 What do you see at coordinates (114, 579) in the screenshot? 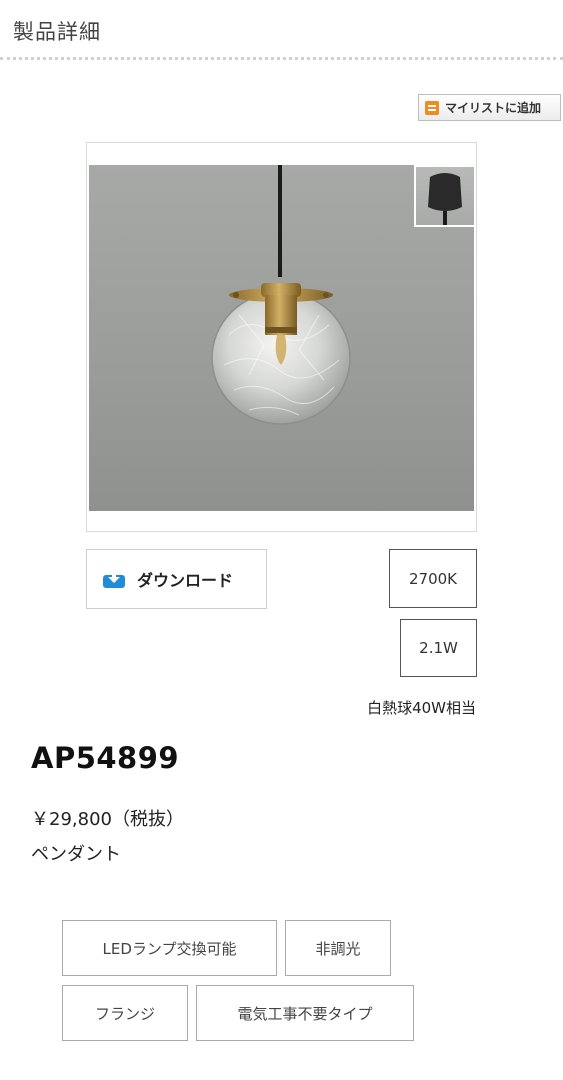
I see `download-icon` at bounding box center [114, 579].